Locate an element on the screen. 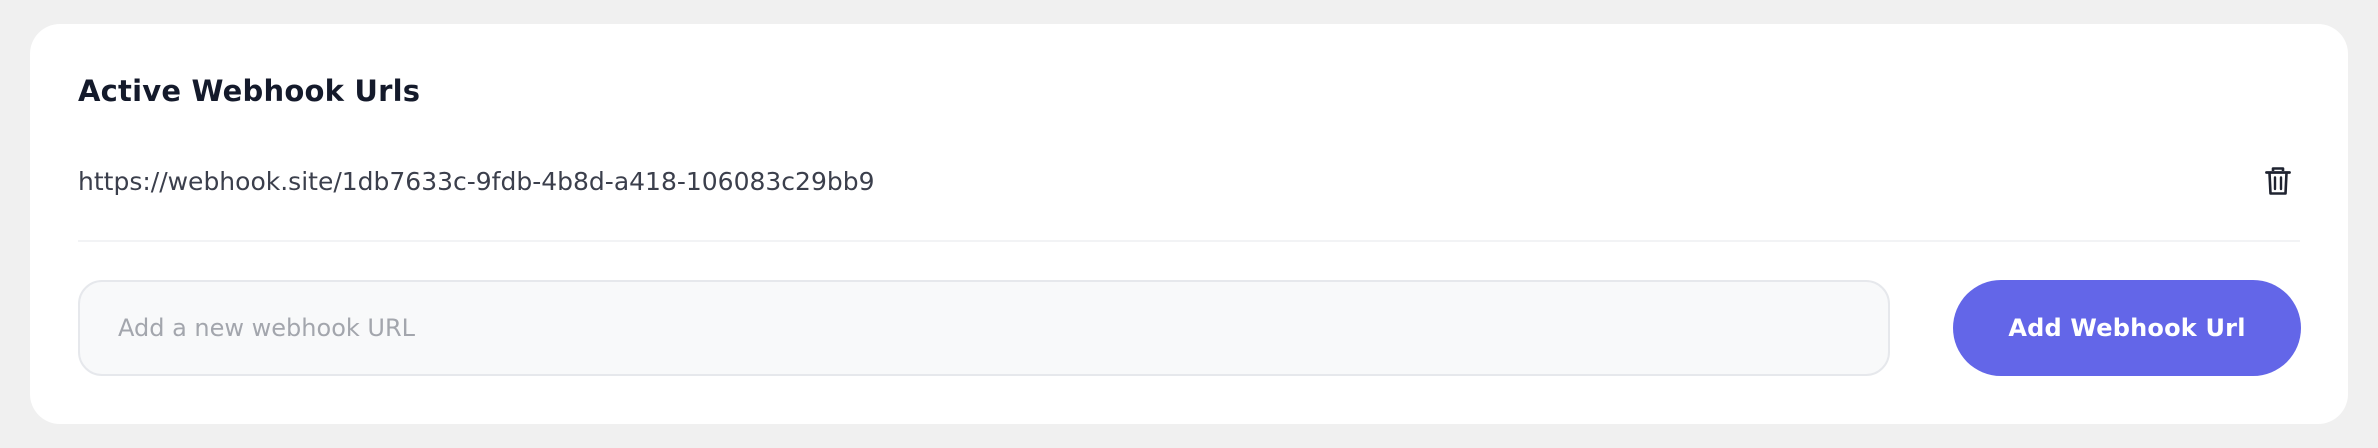  trash-icon is located at coordinates (2278, 181).